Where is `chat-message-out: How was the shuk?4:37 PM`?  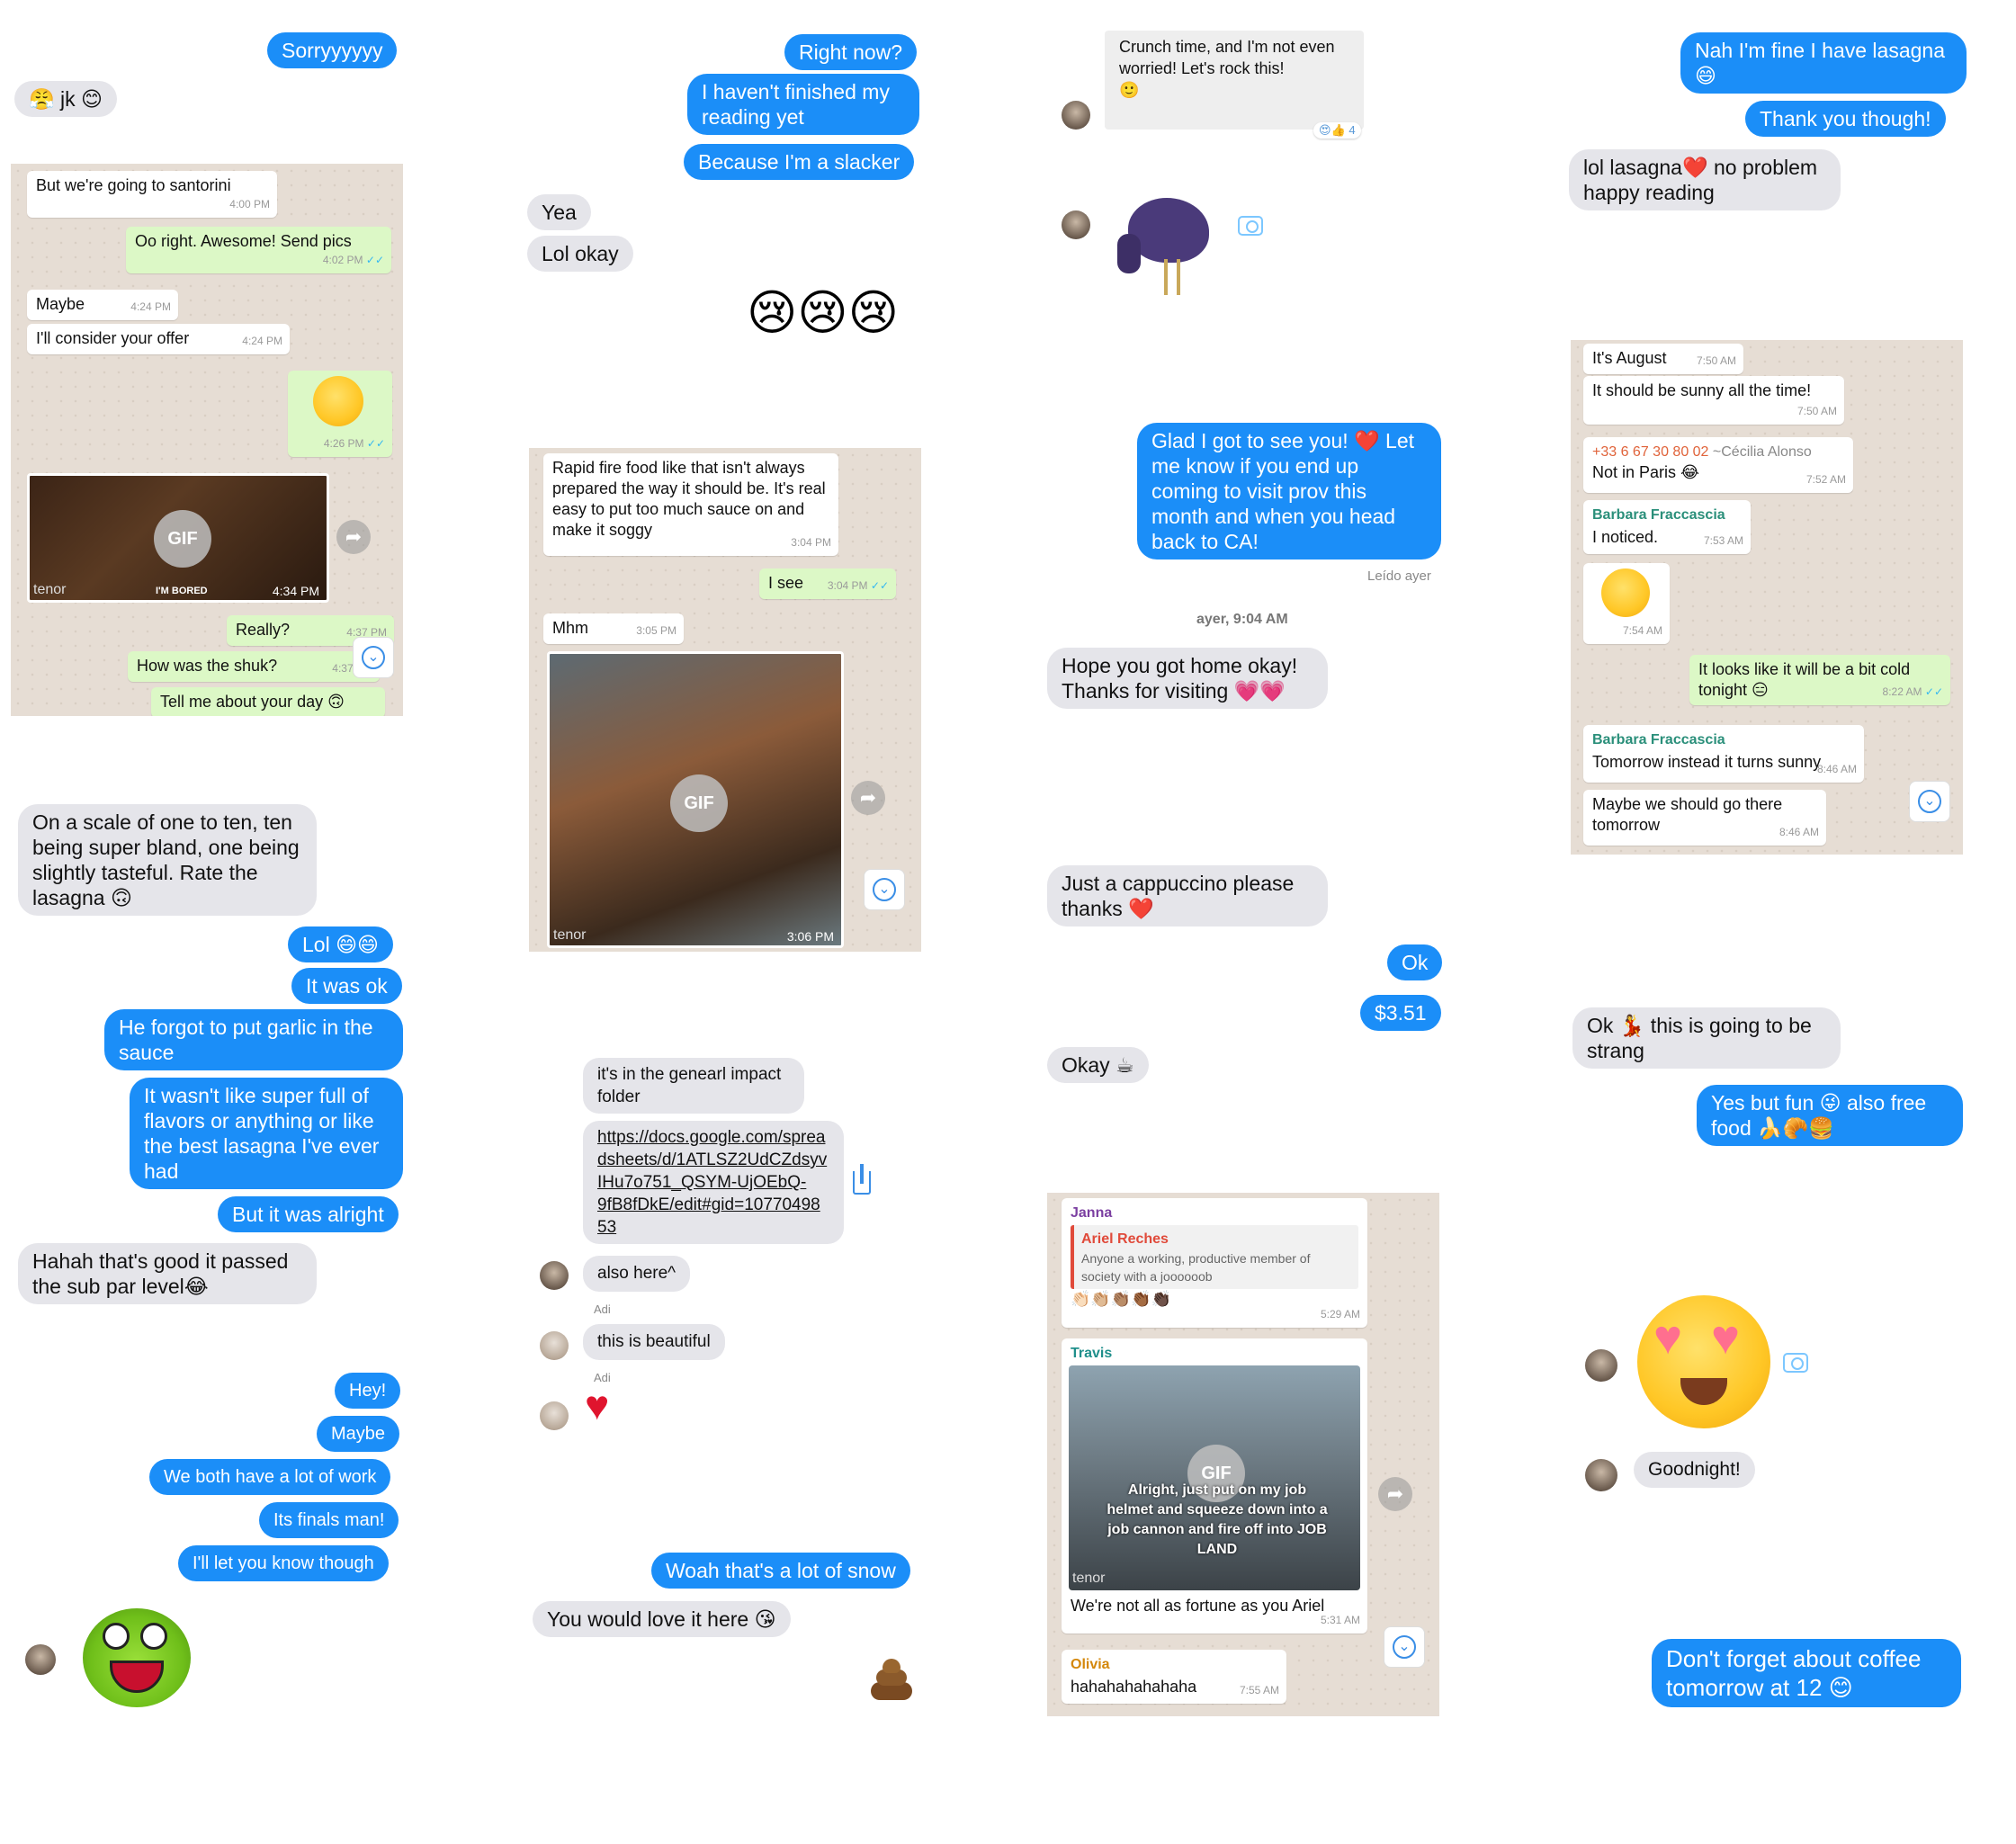
chat-message-out: How was the shuk?4:37 PM is located at coordinates (254, 667).